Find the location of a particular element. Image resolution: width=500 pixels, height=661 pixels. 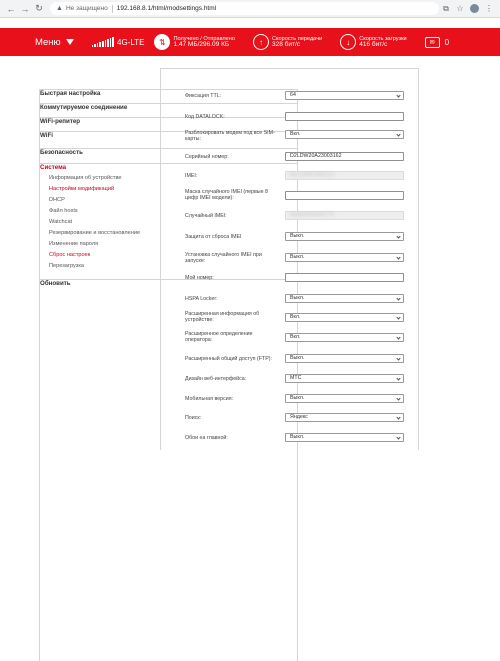

ext-operator-label: Расширенное определение оператора: is located at coordinates (219, 337).